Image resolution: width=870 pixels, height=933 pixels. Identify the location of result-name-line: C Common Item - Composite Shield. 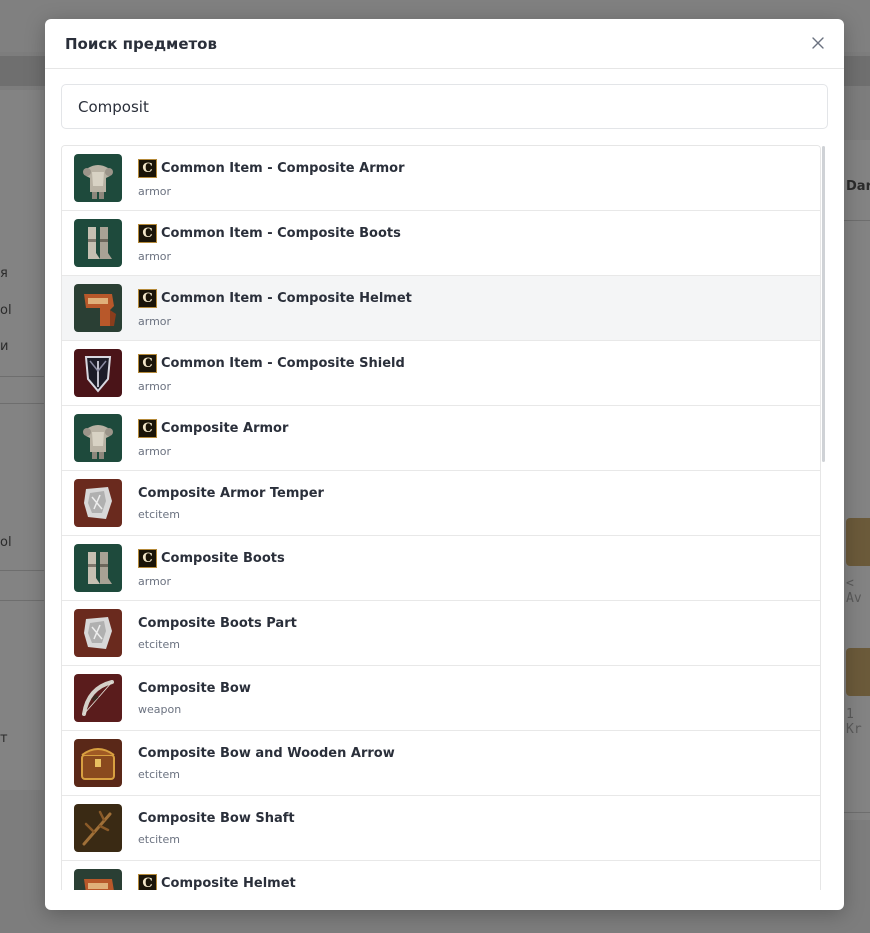
(271, 363).